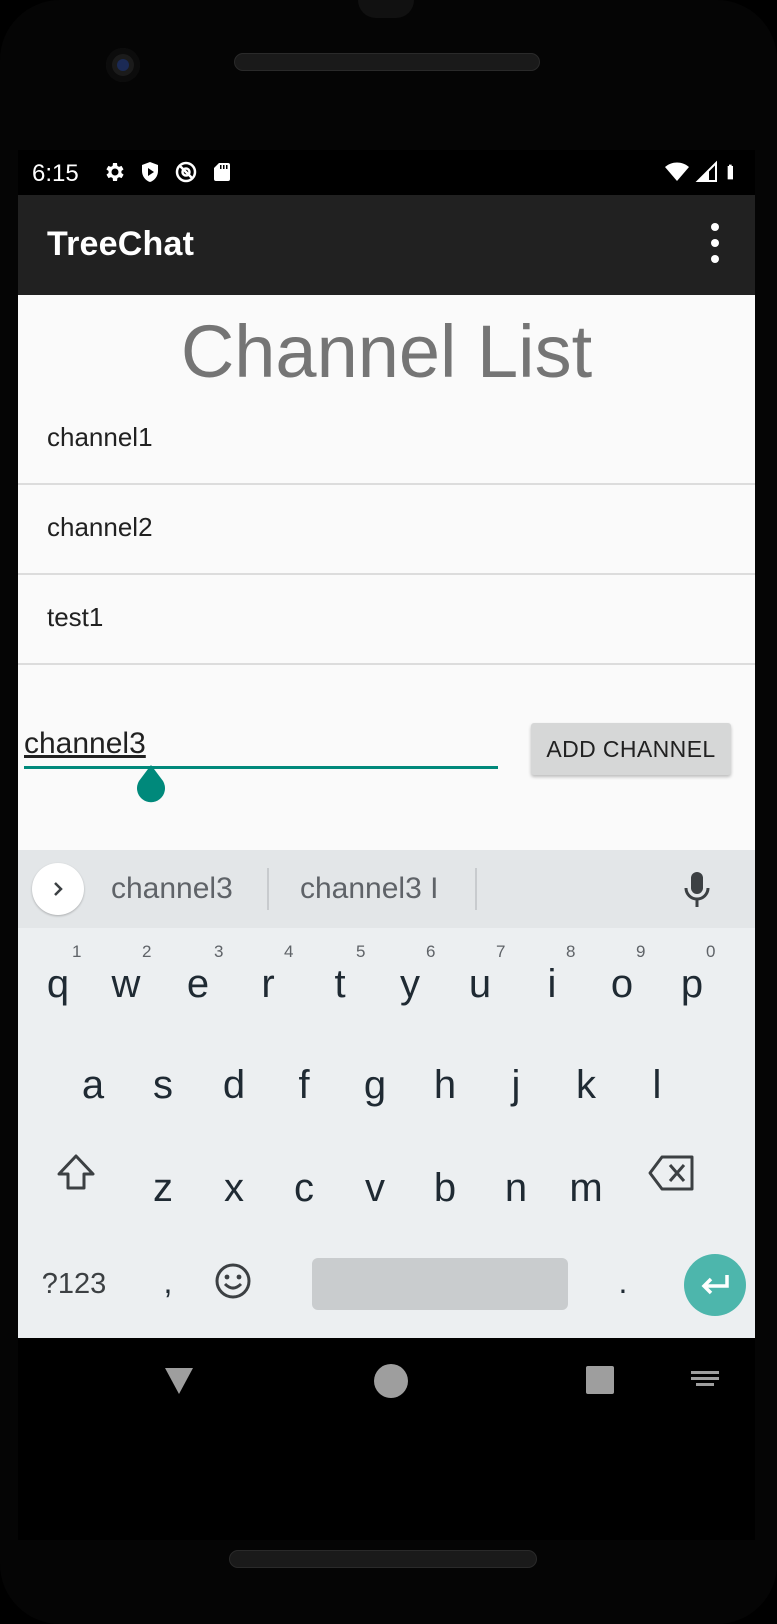  I want to click on page-title: Channel List, so click(386, 351).